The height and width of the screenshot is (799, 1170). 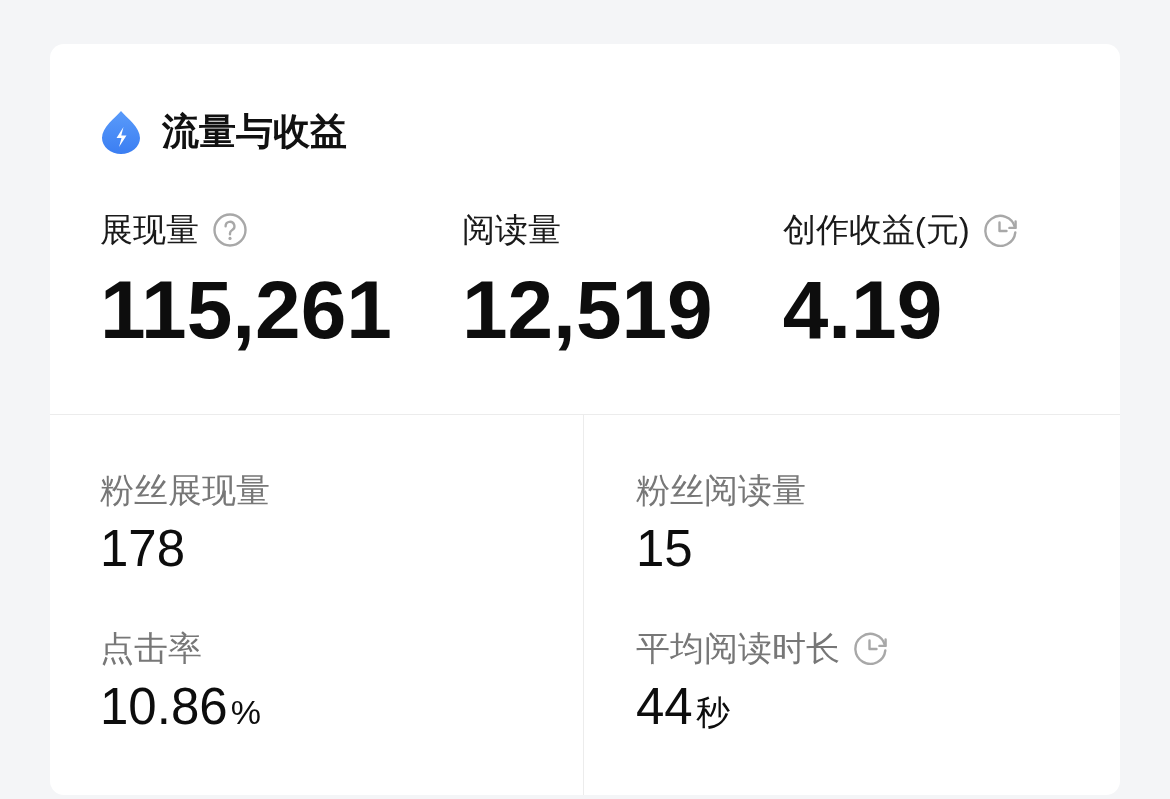 I want to click on stat-label: 粉丝展现量, so click(x=185, y=490).